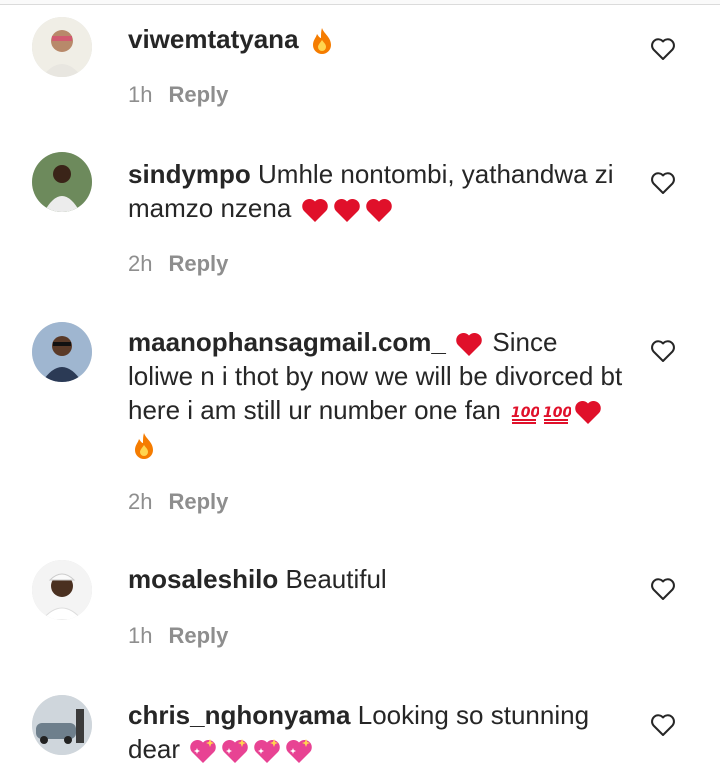 Image resolution: width=720 pixels, height=770 pixels. Describe the element at coordinates (360, 2) in the screenshot. I see `top-divider` at that location.